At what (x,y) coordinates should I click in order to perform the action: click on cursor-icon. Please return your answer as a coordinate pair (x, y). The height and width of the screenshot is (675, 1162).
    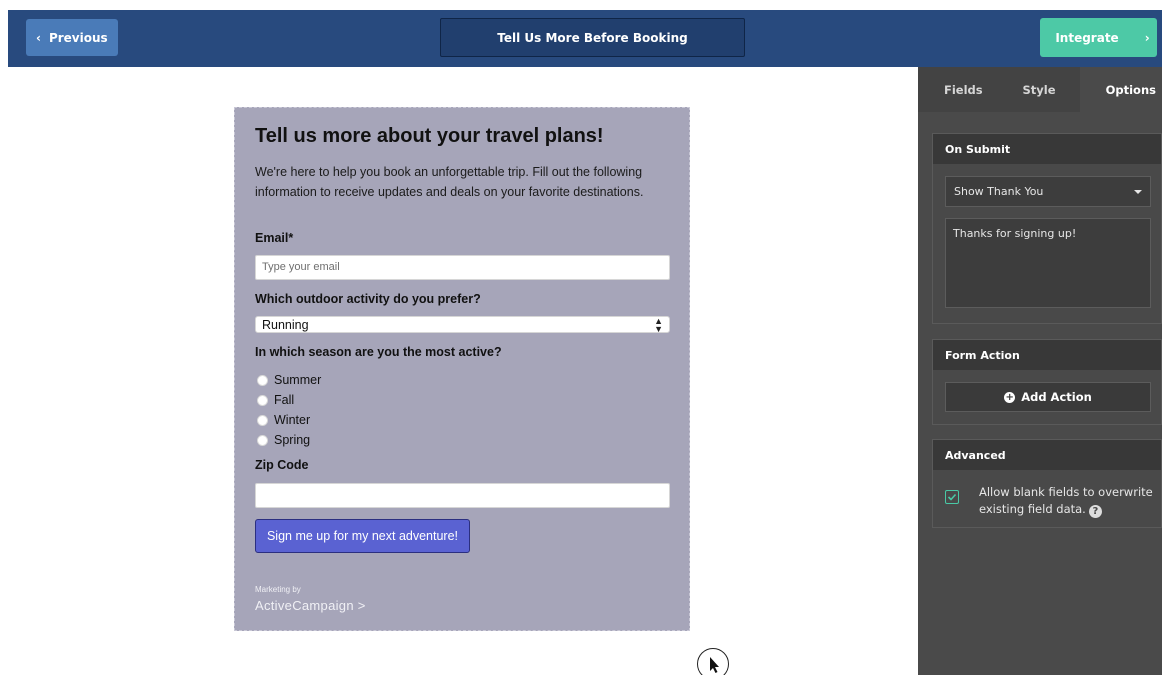
    Looking at the image, I should click on (713, 661).